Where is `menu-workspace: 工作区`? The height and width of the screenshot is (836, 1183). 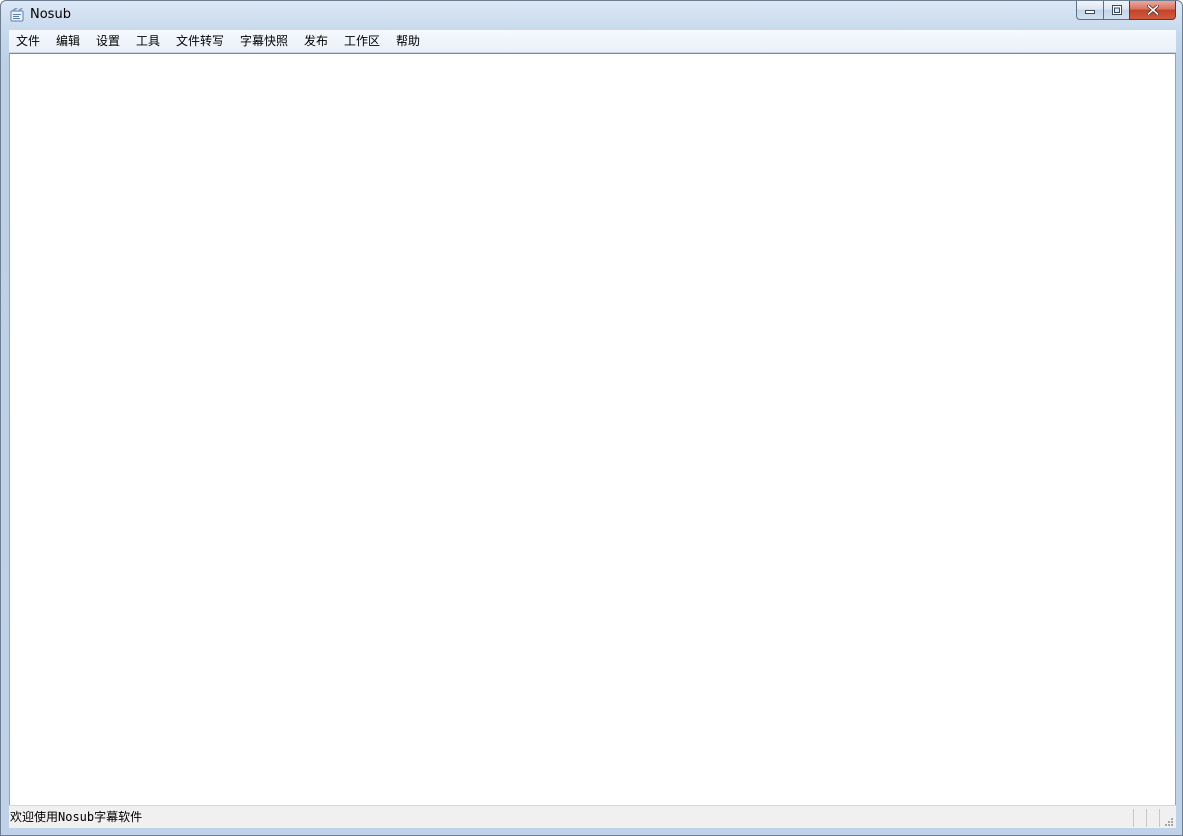 menu-workspace: 工作区 is located at coordinates (362, 41).